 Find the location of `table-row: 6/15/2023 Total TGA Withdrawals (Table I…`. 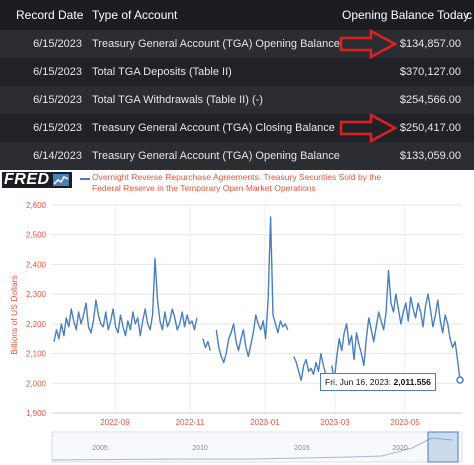

table-row: 6/15/2023 Total TGA Withdrawals (Table I… is located at coordinates (237, 100).